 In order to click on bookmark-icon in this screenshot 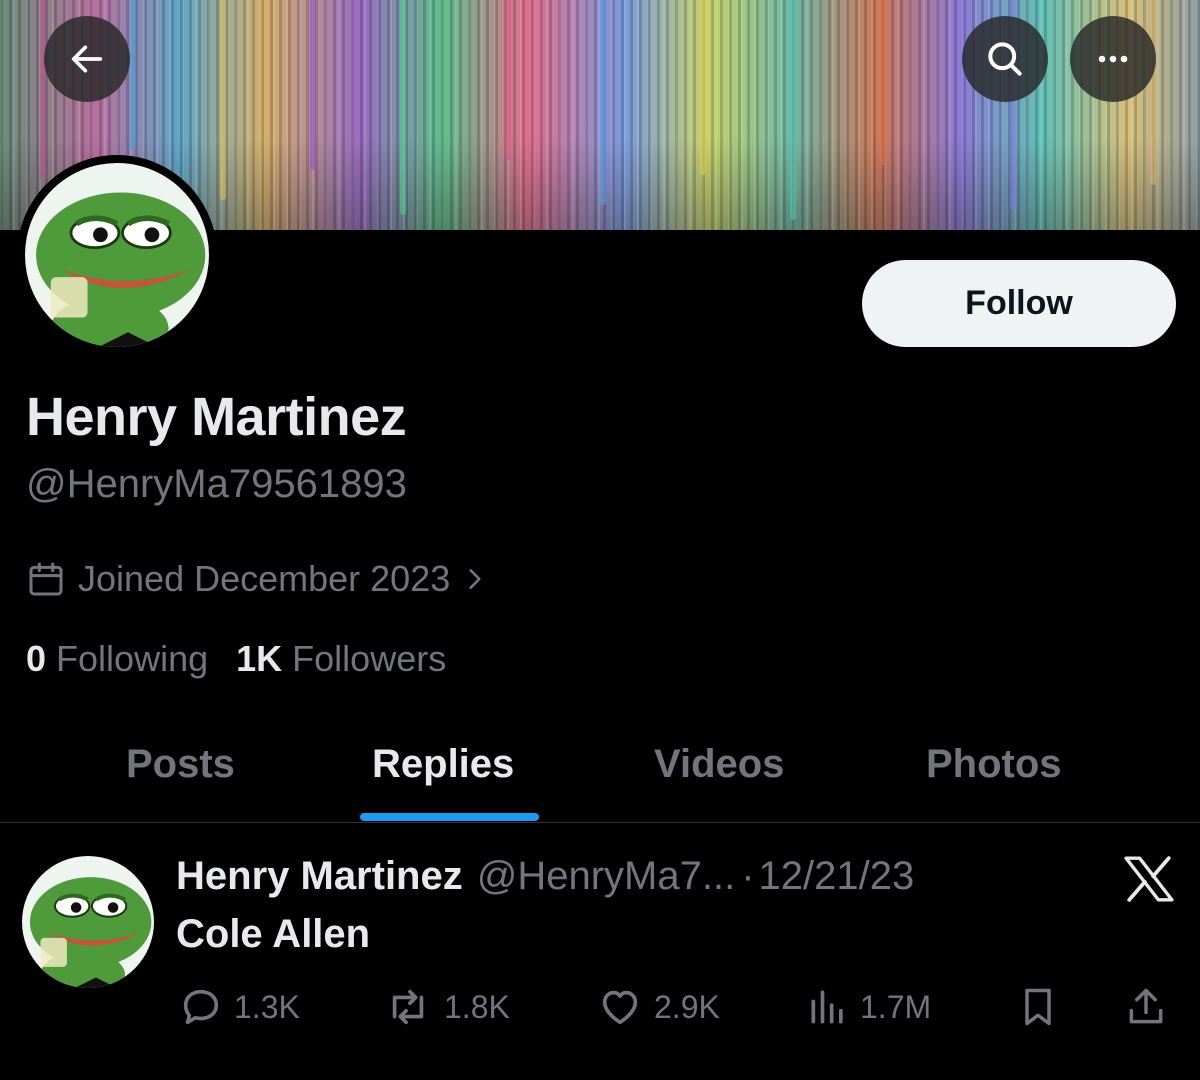, I will do `click(1038, 1007)`.